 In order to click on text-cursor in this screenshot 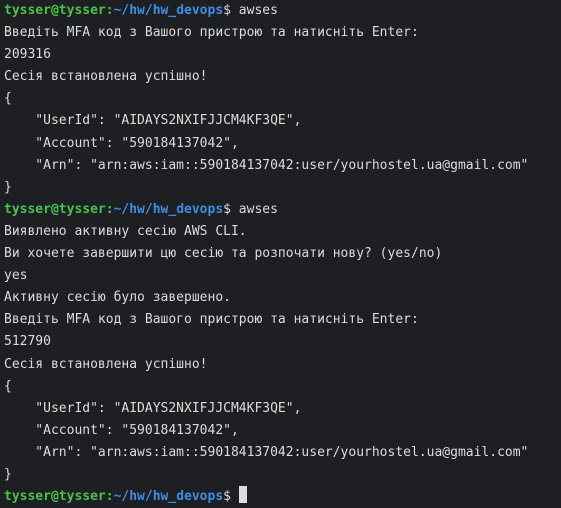, I will do `click(242, 495)`.